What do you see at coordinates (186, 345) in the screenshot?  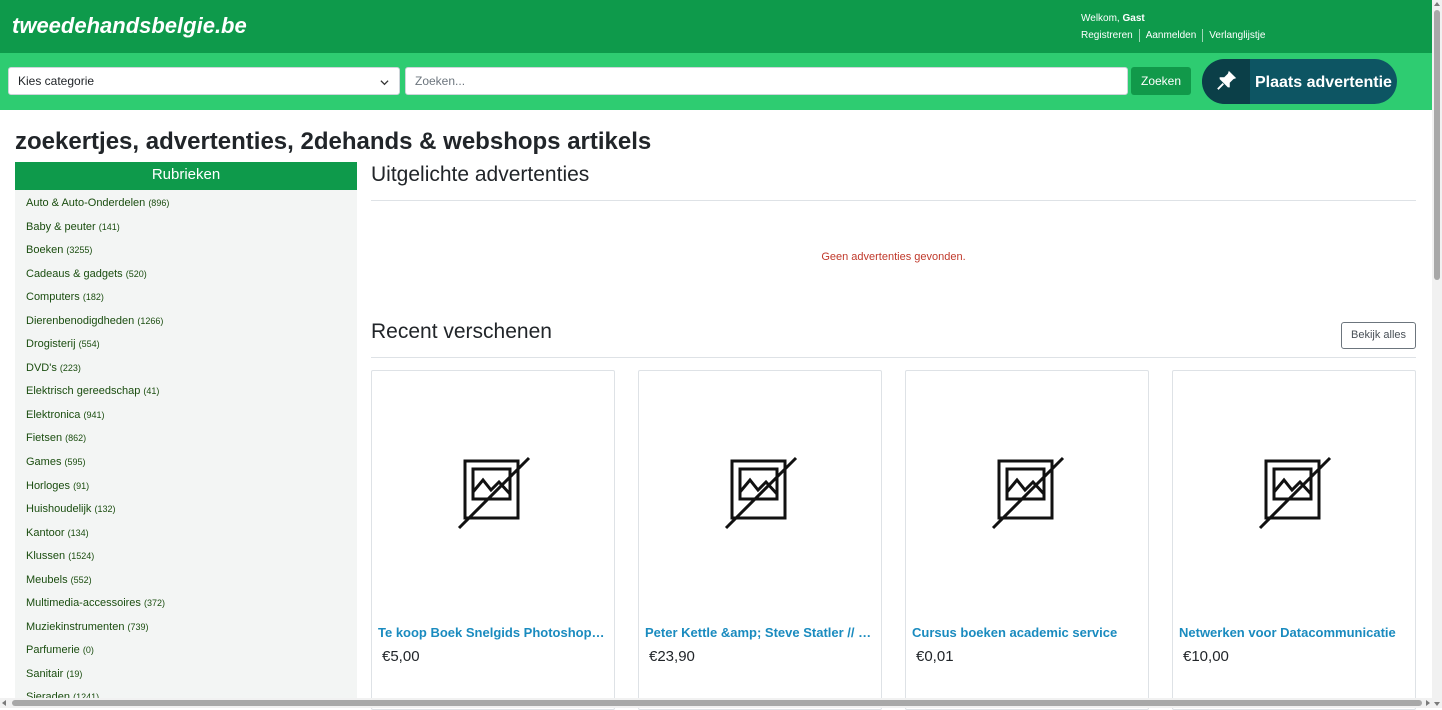 I see `sidebar-item: Drogisterij (554)` at bounding box center [186, 345].